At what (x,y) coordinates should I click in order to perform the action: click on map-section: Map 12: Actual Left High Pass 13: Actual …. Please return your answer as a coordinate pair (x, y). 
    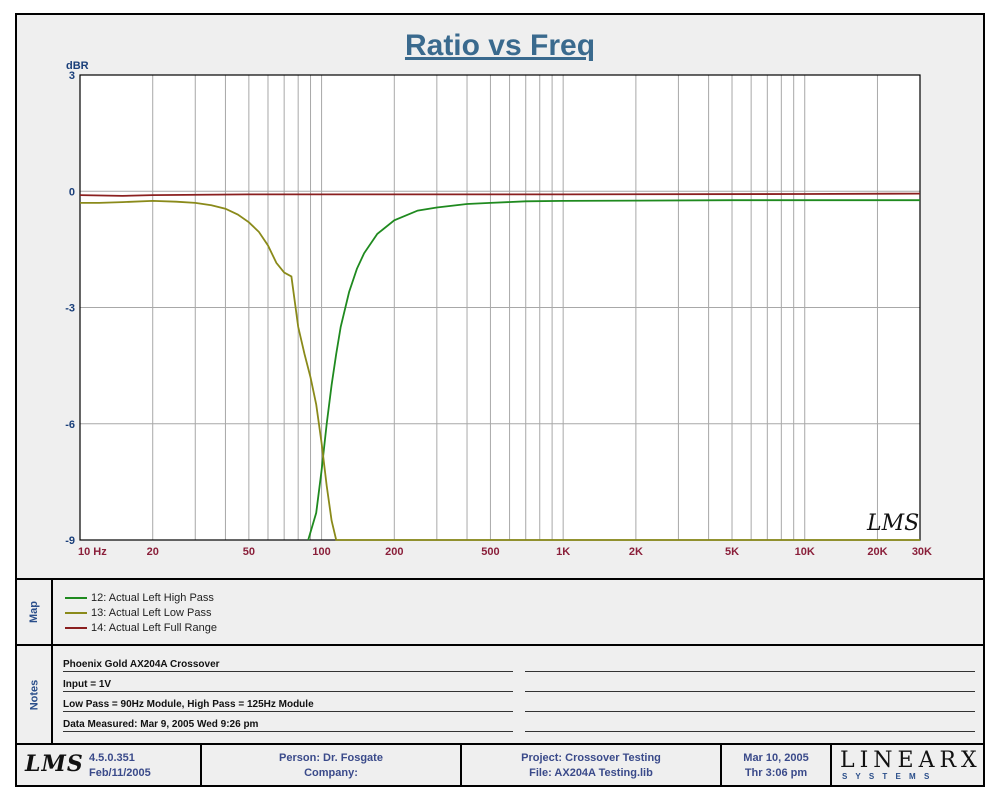
    Looking at the image, I should click on (500, 611).